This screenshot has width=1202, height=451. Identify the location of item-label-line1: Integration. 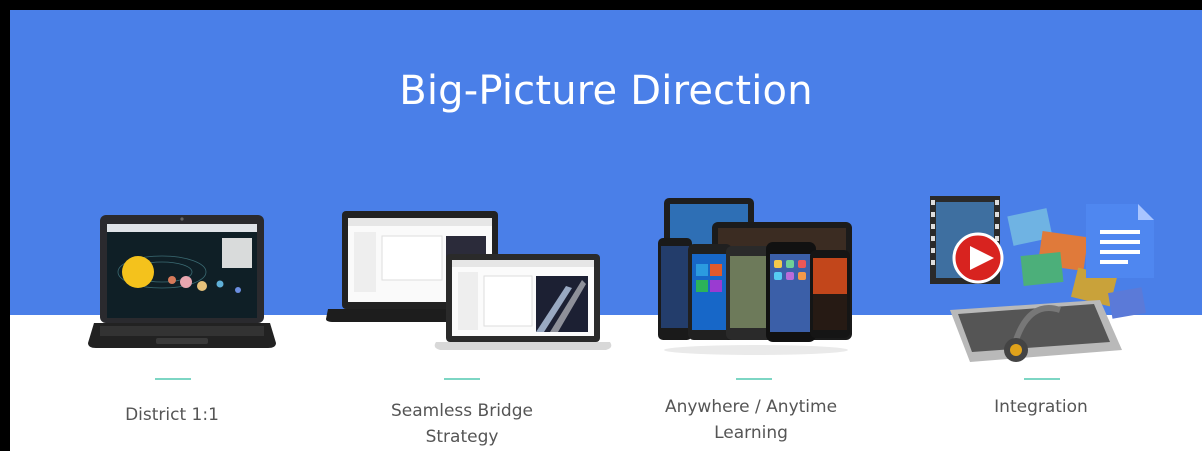
(1041, 407).